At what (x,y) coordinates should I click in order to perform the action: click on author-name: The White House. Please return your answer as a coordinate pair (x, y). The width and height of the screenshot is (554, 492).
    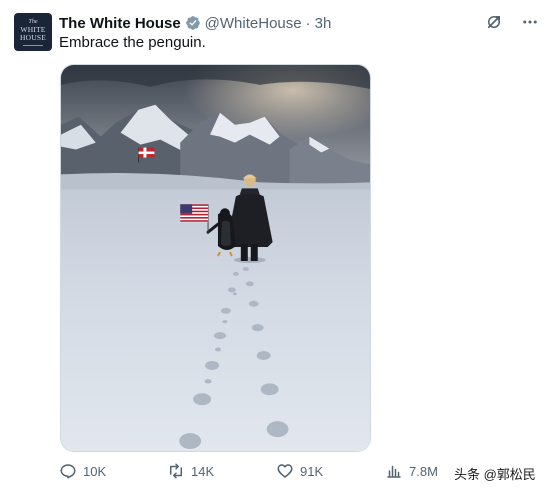
    Looking at the image, I should click on (120, 23).